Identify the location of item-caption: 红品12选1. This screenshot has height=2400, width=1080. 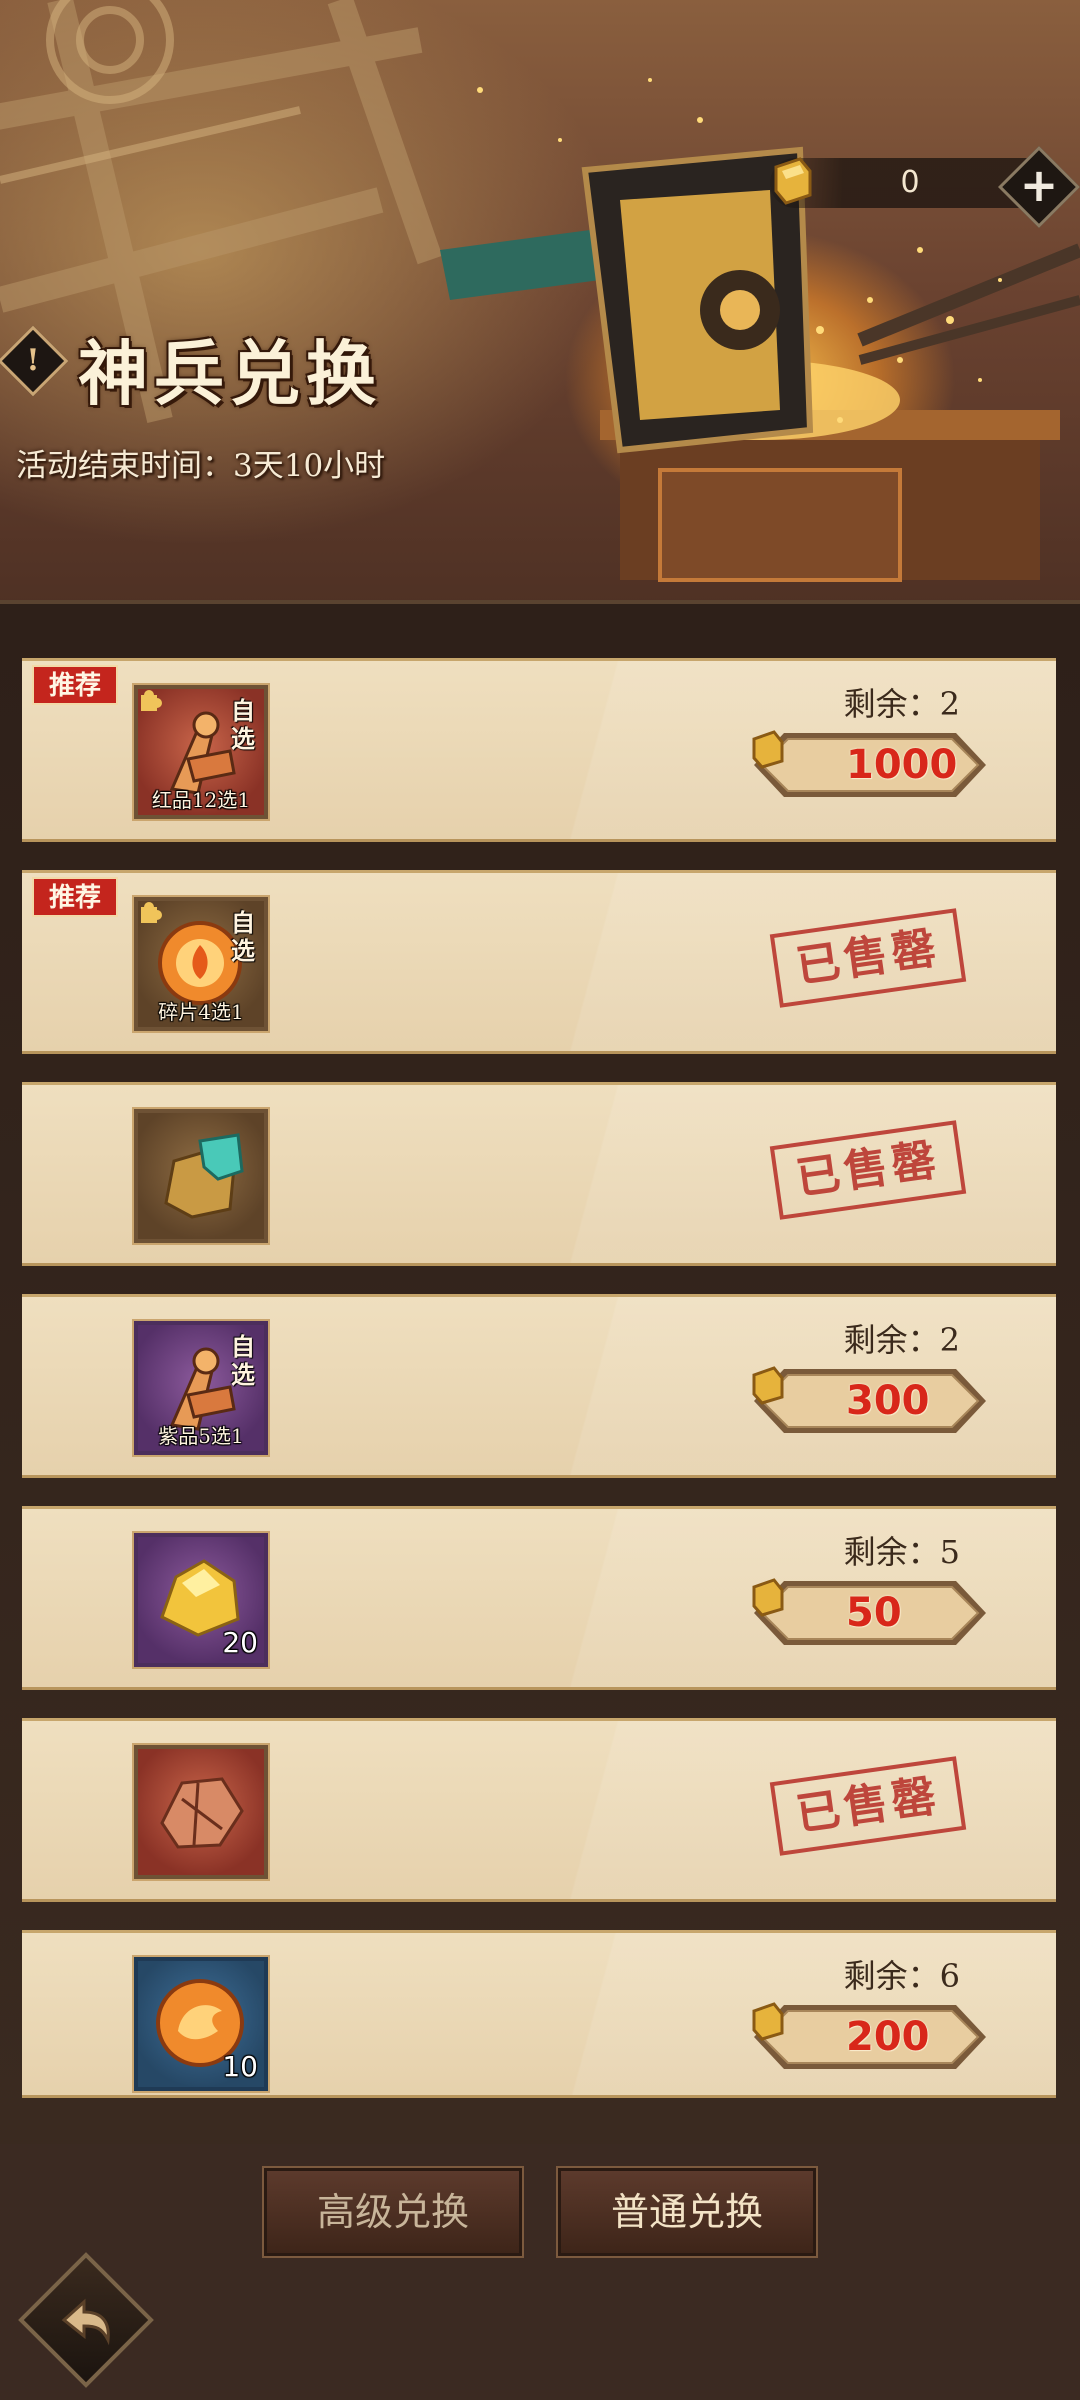
(201, 800).